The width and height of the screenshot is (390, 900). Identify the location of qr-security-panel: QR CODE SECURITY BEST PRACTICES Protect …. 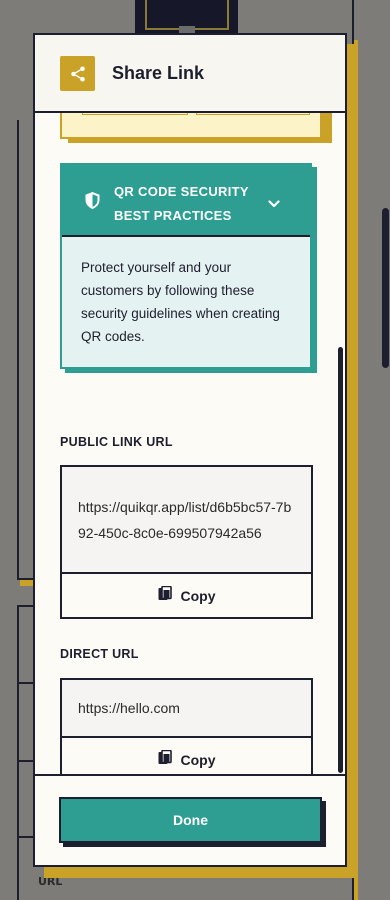
(186, 266).